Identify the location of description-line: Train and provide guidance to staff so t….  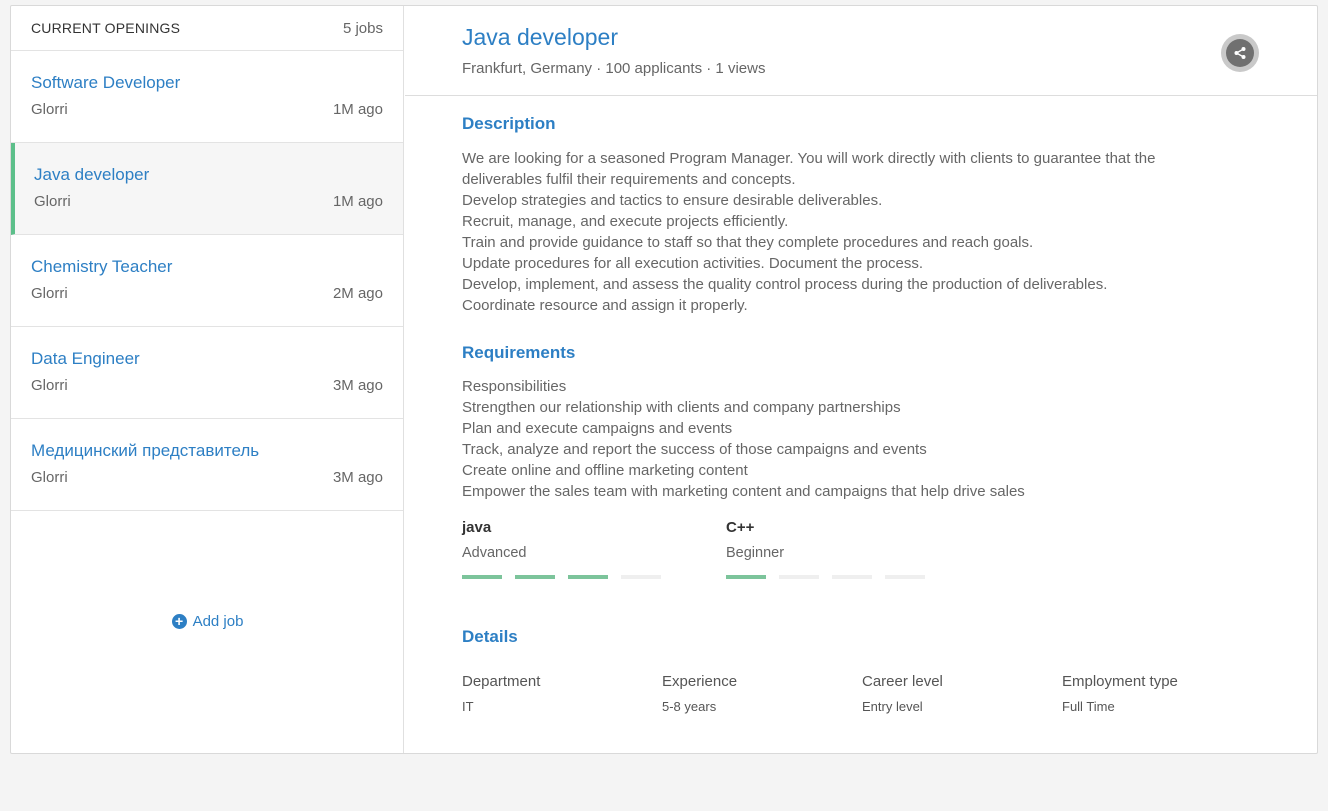
(748, 242).